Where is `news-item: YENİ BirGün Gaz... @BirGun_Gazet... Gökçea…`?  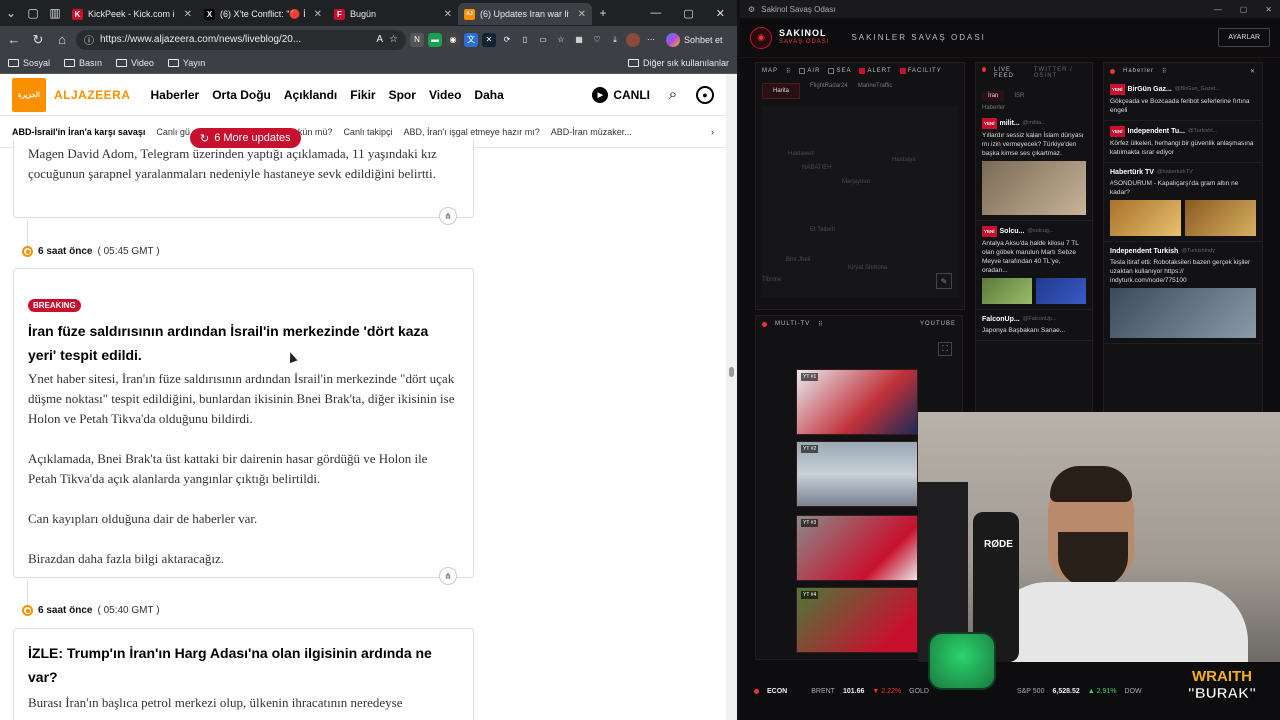
news-item: YENİ BirGün Gaz... @BirGun_Gazet... Gökçea… is located at coordinates (1183, 100).